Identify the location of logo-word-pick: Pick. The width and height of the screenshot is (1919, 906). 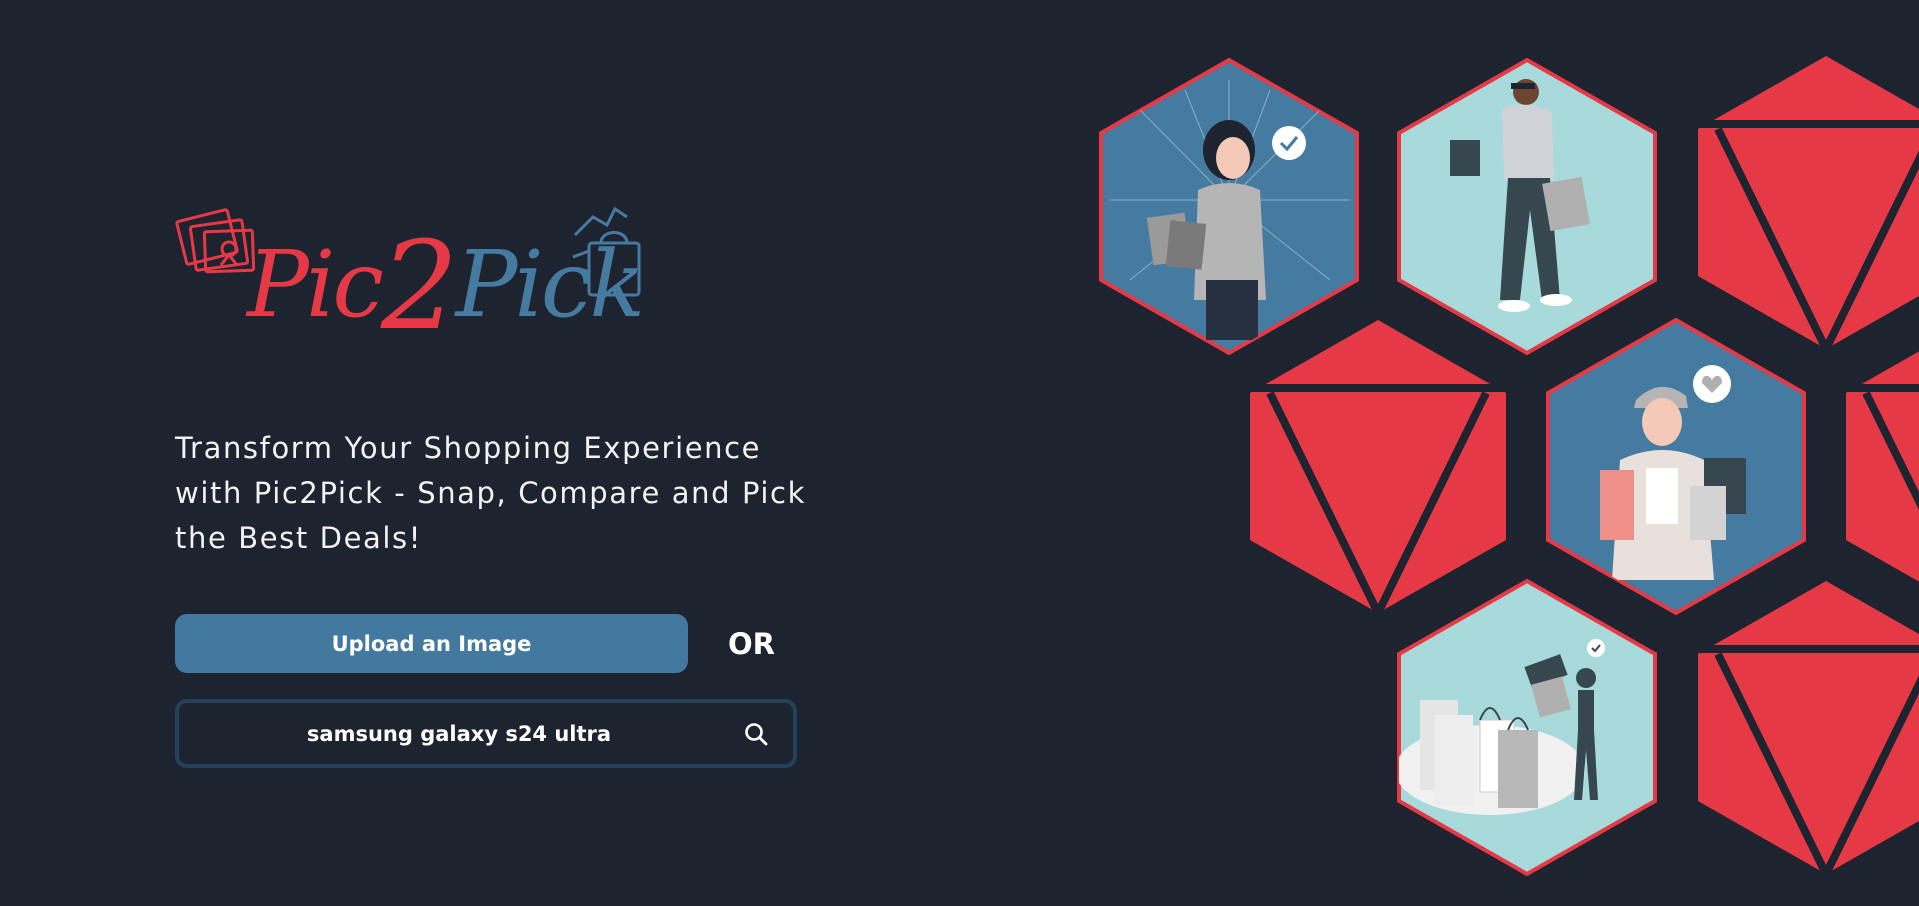
(550, 284).